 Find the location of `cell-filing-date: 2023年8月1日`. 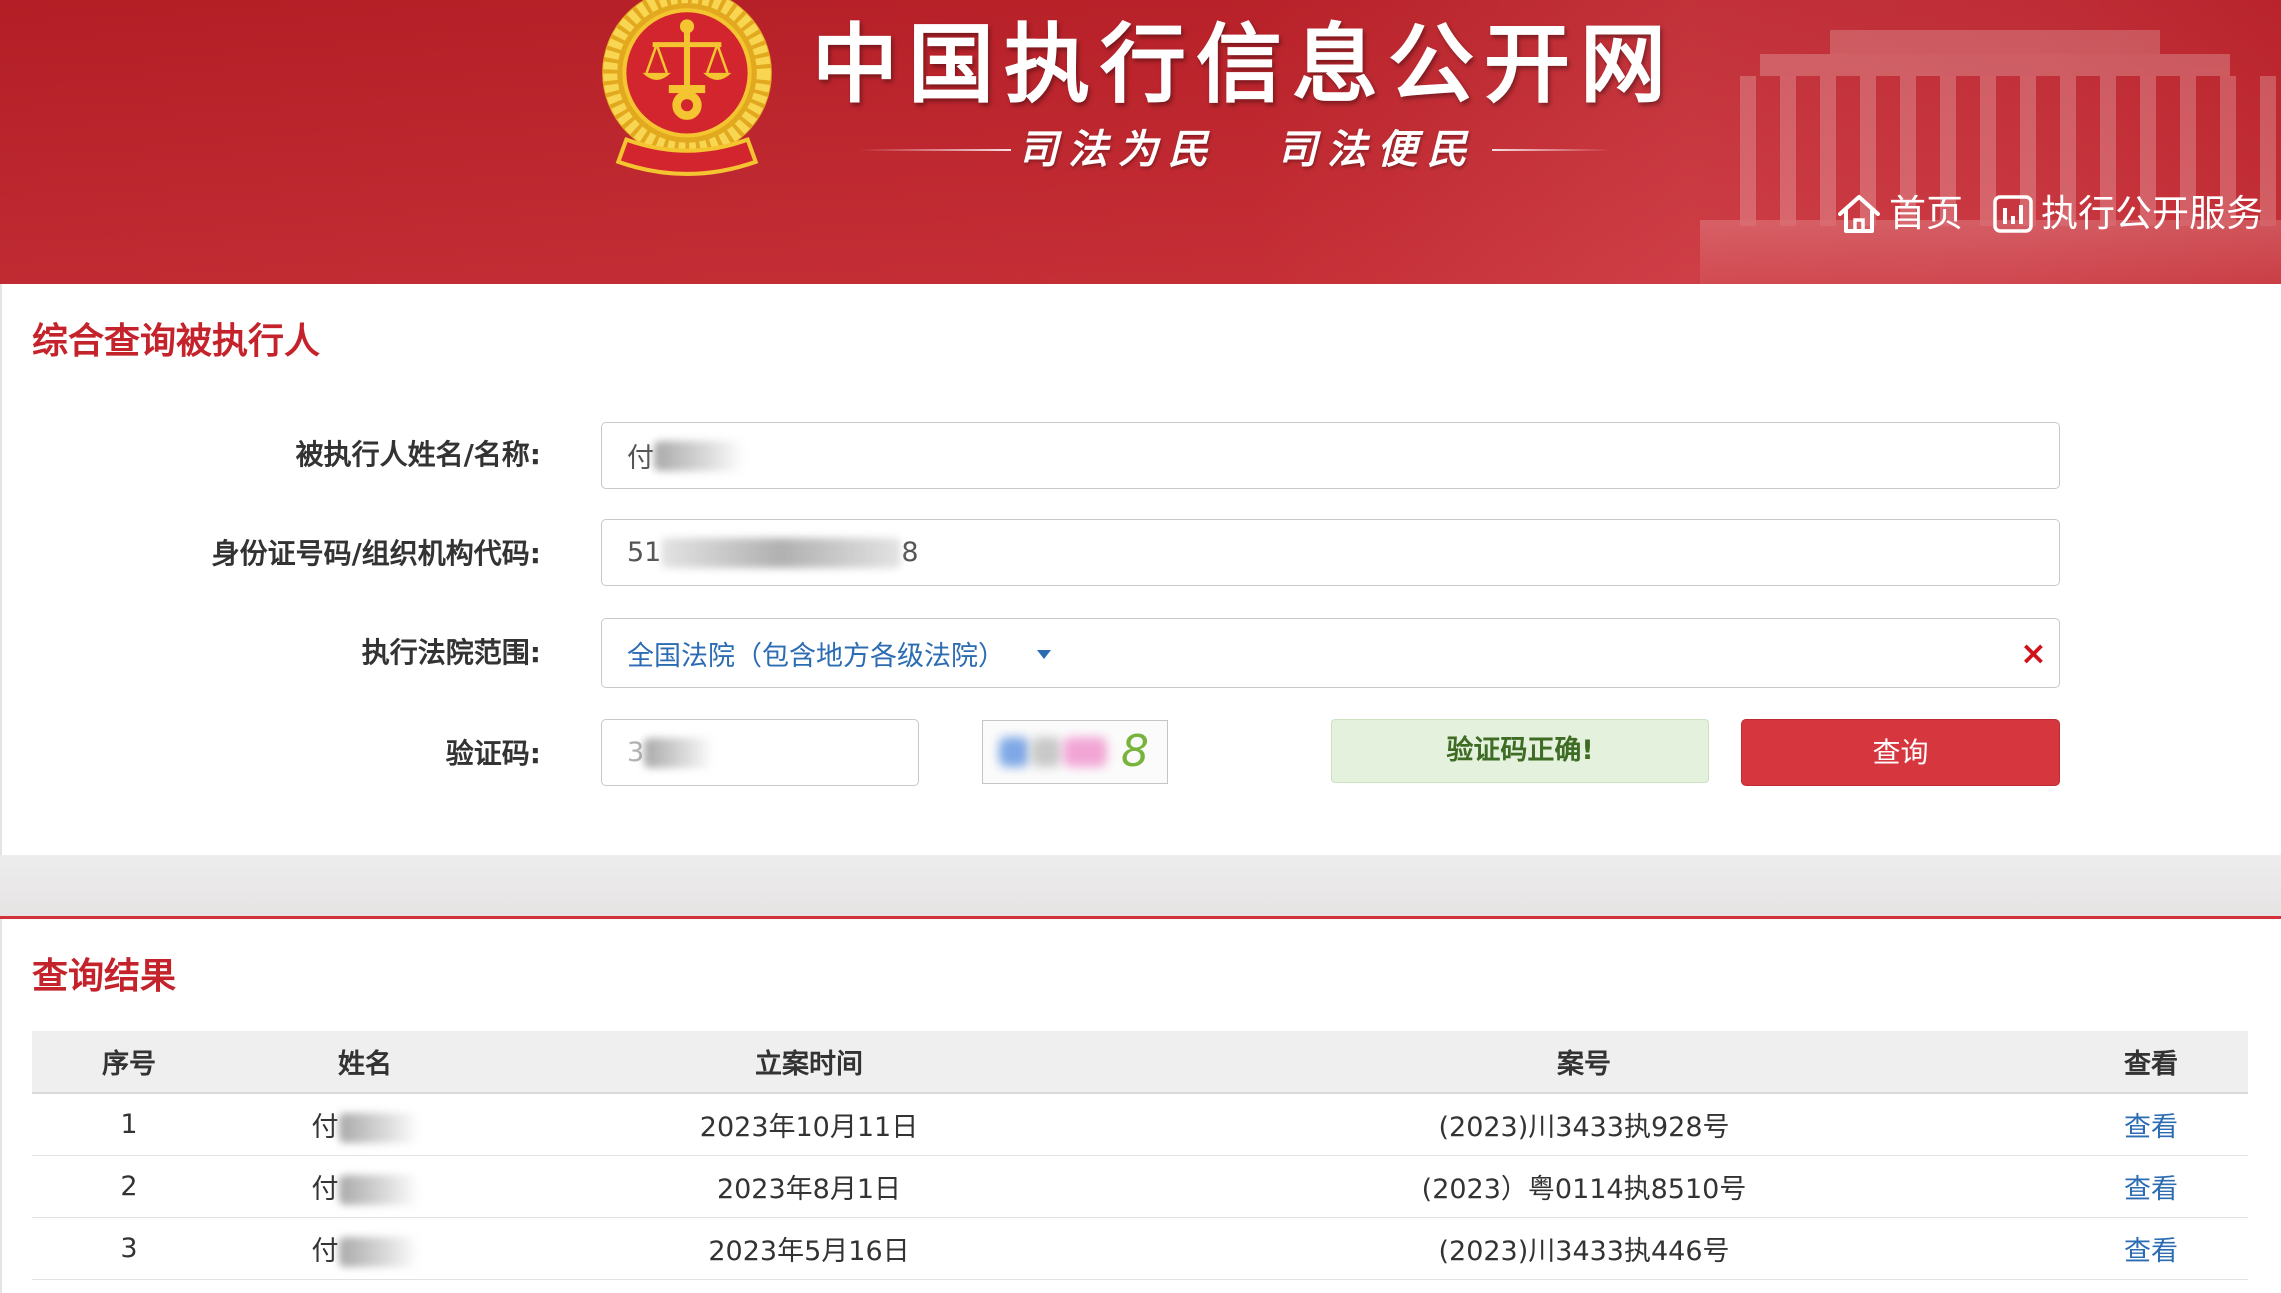

cell-filing-date: 2023年8月1日 is located at coordinates (809, 1186).